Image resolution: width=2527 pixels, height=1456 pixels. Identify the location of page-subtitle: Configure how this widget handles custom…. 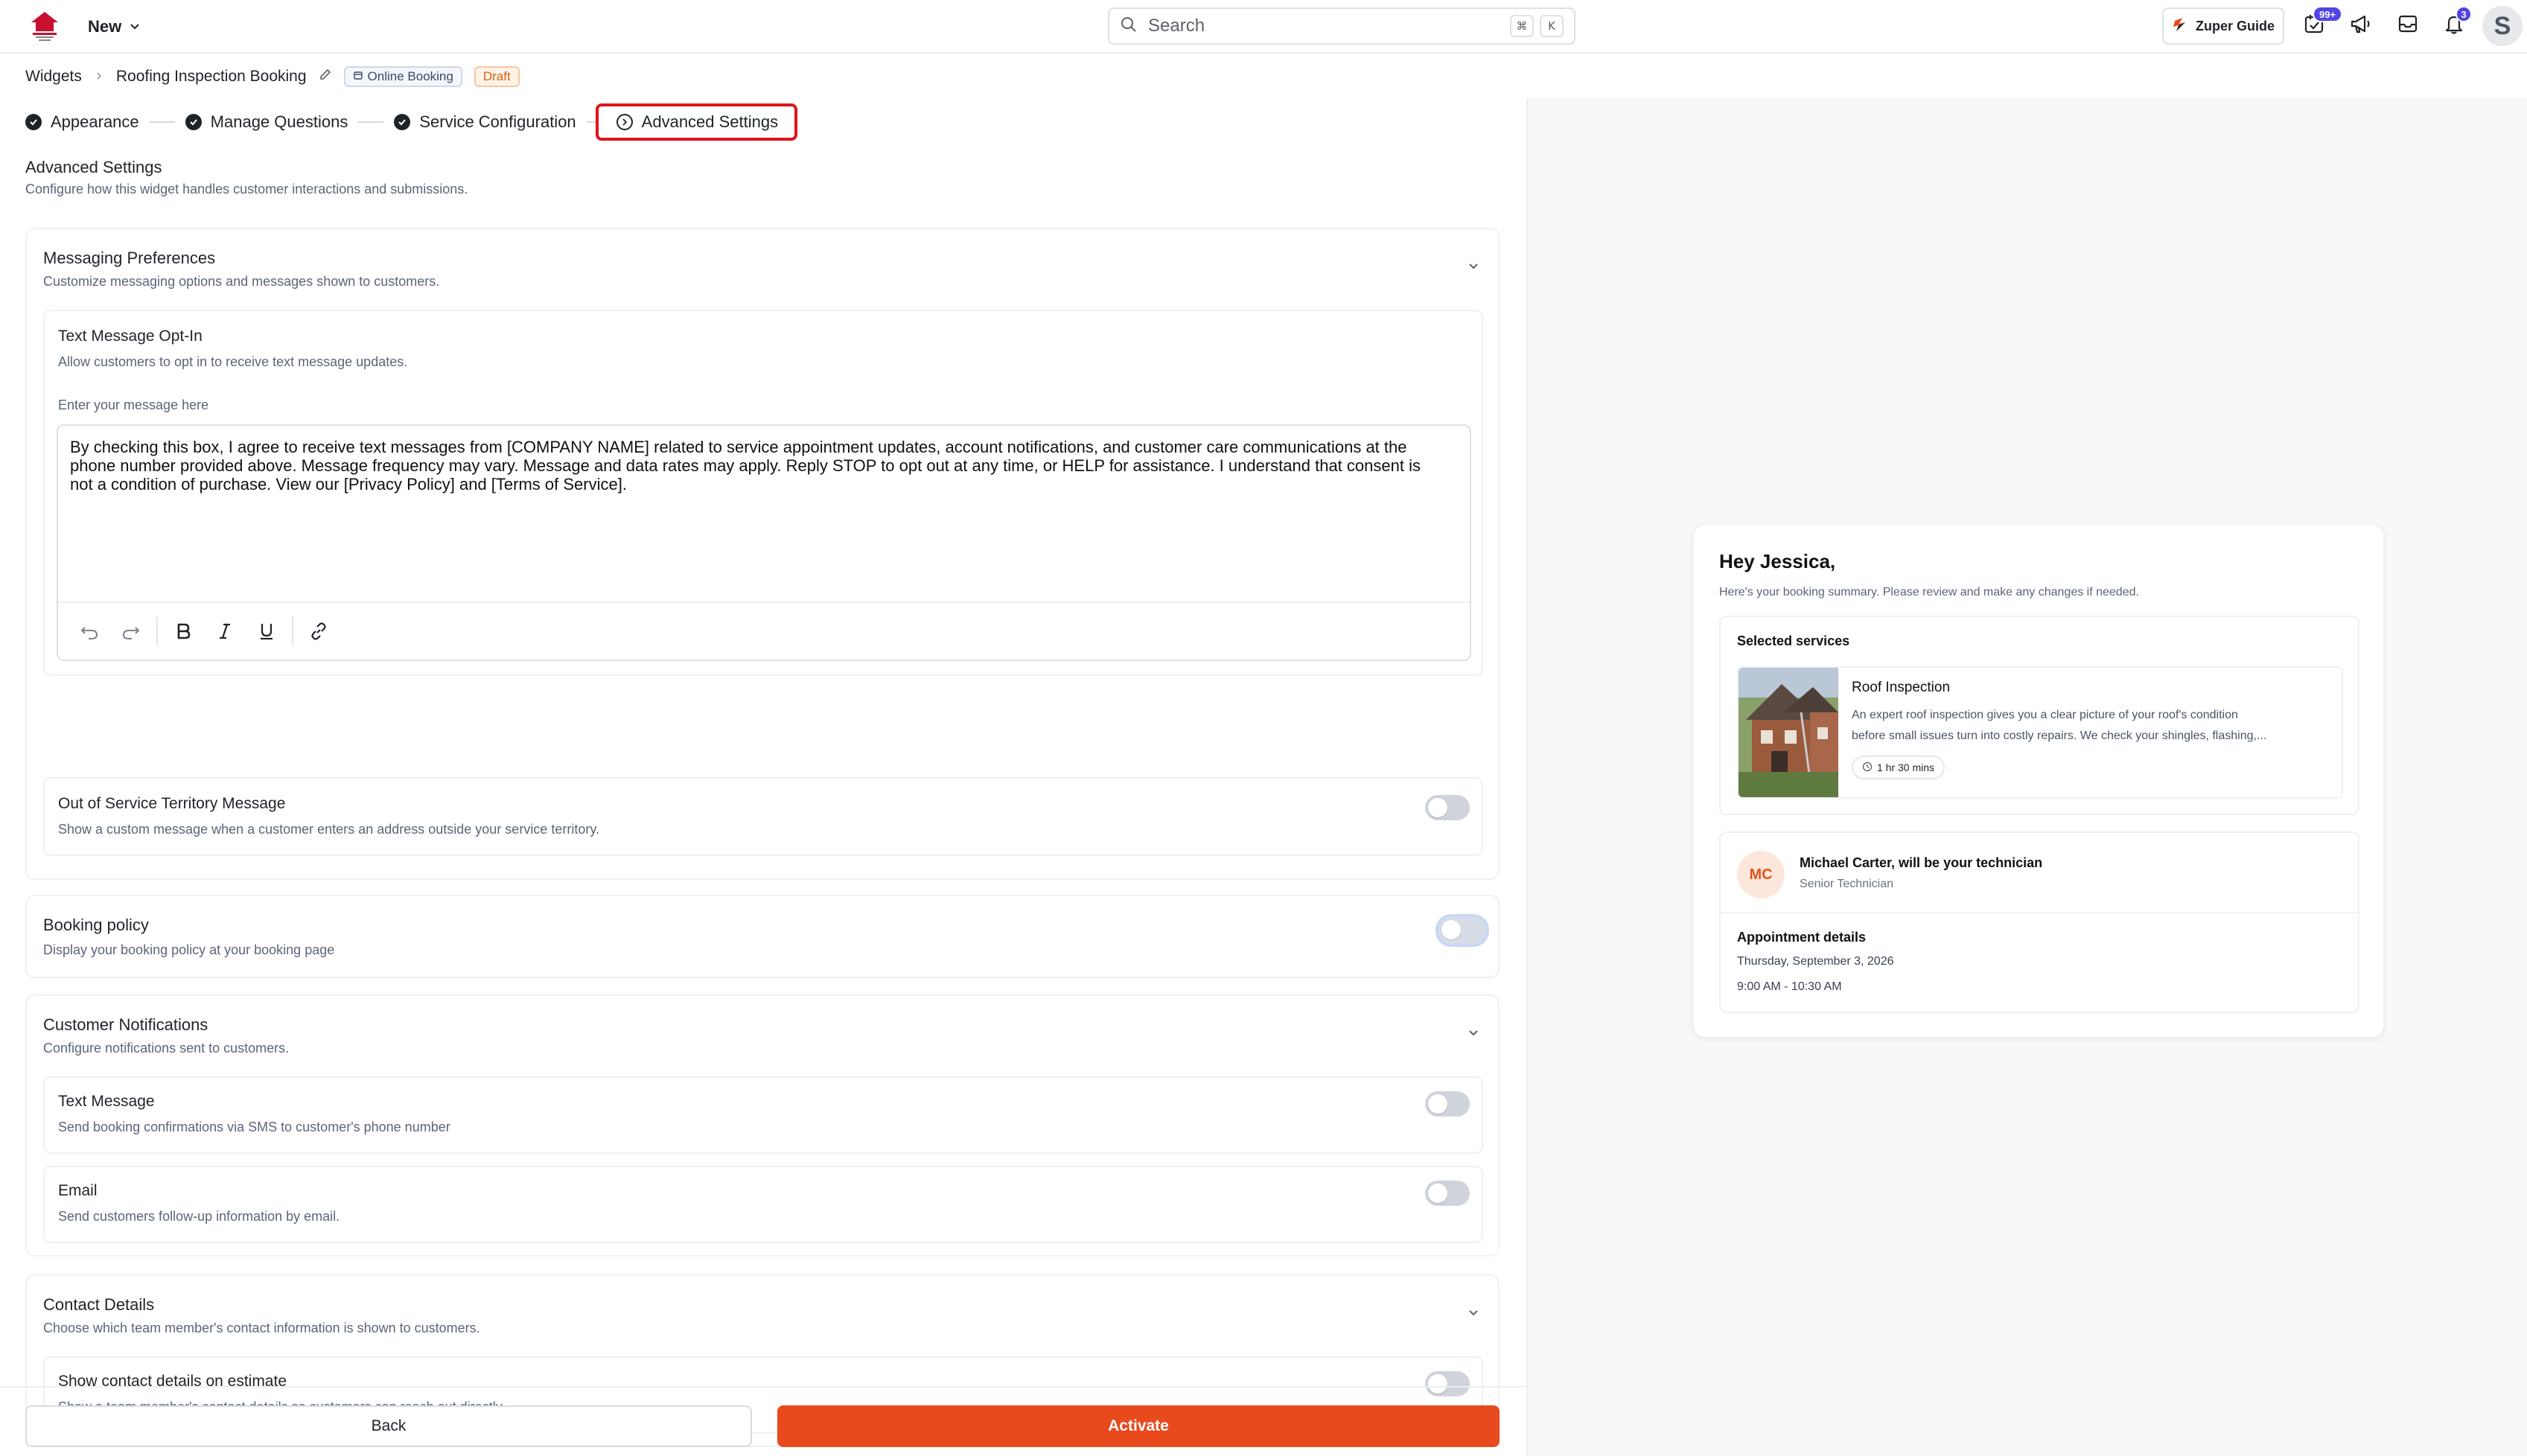
(246, 189).